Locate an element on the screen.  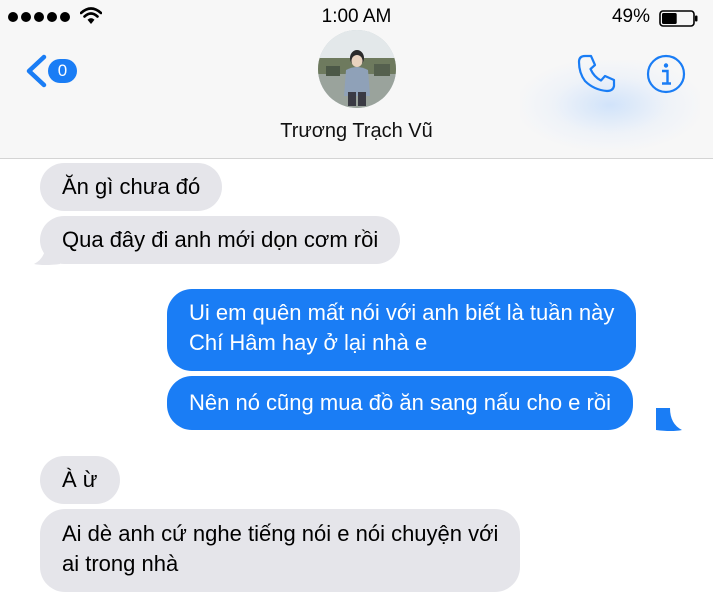
battery-percent: 49% is located at coordinates (630, 16).